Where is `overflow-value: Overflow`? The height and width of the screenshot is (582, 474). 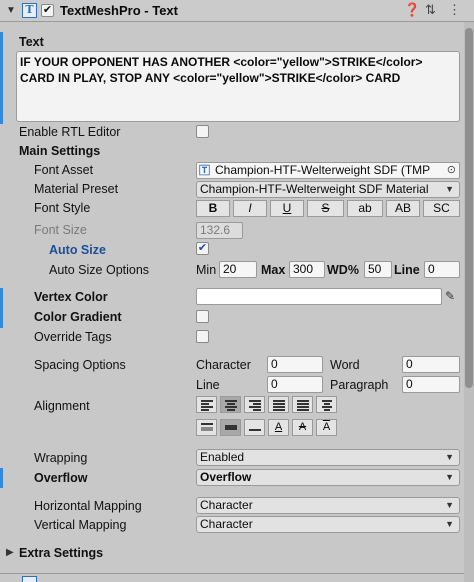 overflow-value: Overflow is located at coordinates (226, 477).